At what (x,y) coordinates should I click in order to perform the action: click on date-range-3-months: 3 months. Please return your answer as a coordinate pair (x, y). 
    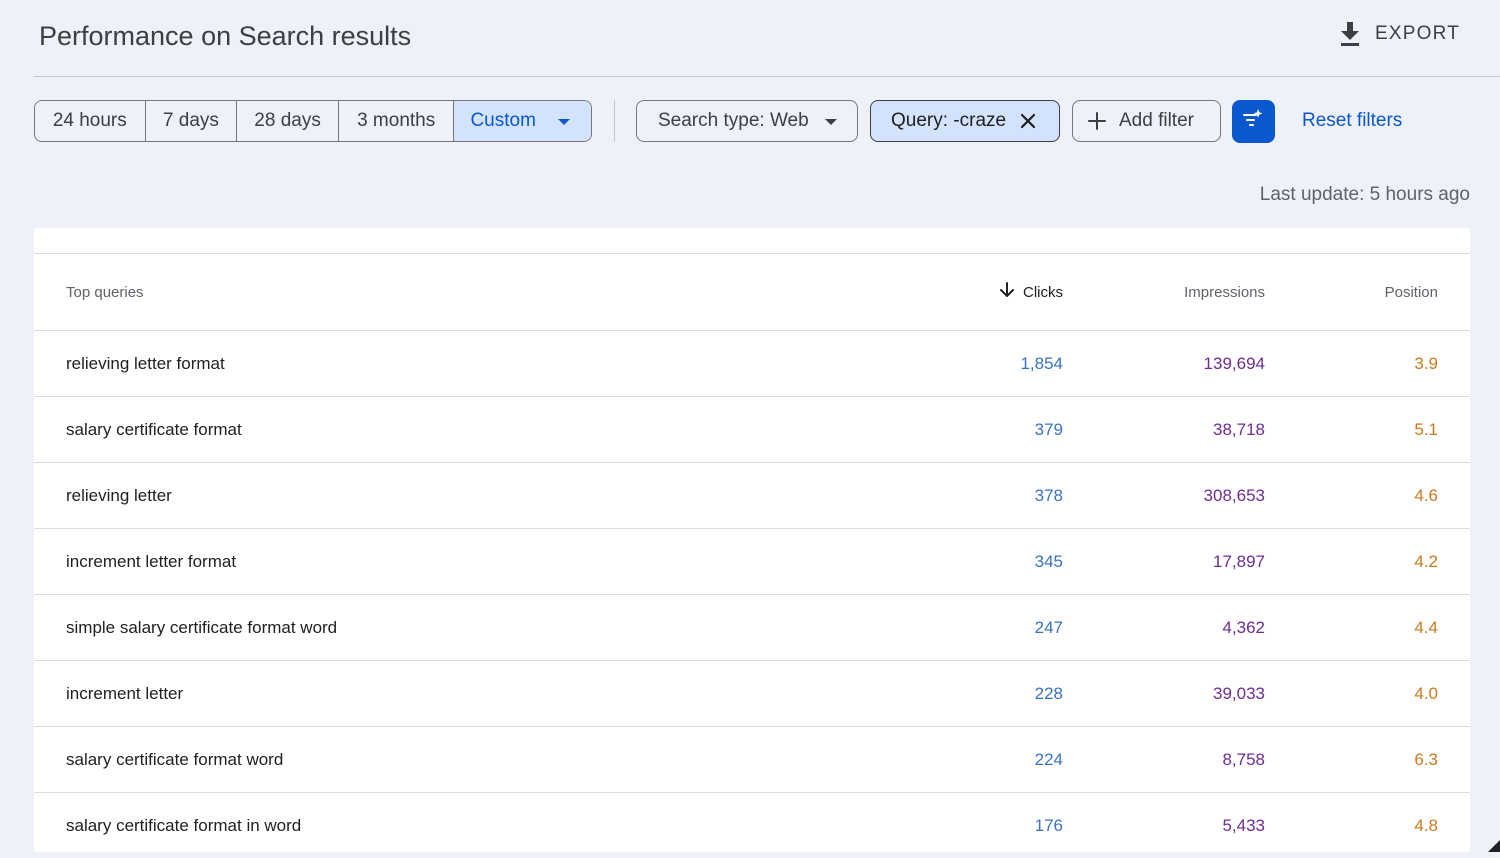
    Looking at the image, I should click on (396, 121).